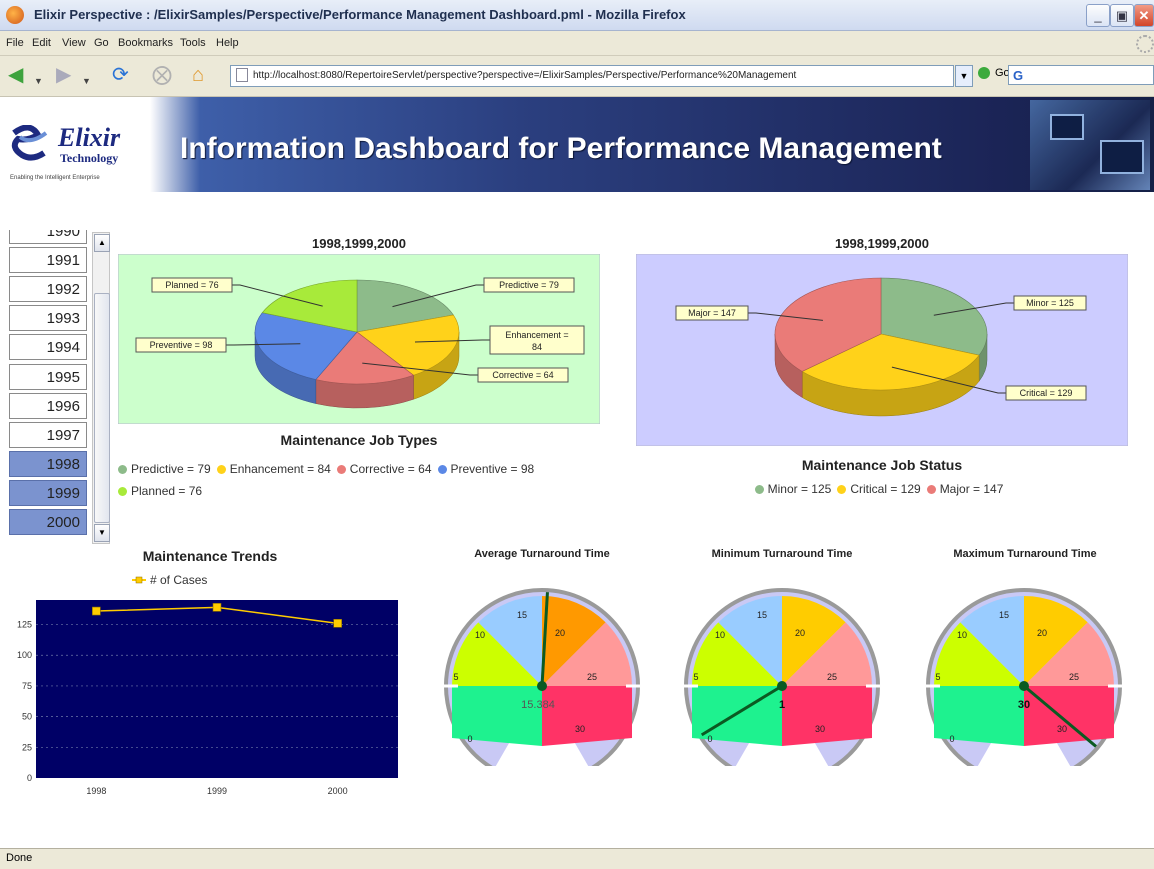 The width and height of the screenshot is (1154, 869). Describe the element at coordinates (782, 677) in the screenshot. I see `minimum-turnaround-gauge: 0 5 10 15 20 25 30 1` at that location.